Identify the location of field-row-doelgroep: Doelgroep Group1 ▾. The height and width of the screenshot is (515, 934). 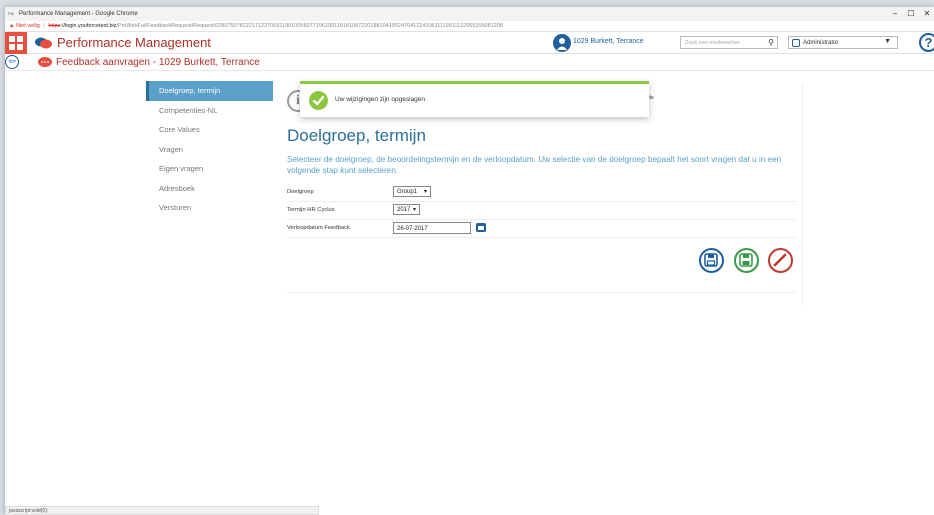
(542, 193).